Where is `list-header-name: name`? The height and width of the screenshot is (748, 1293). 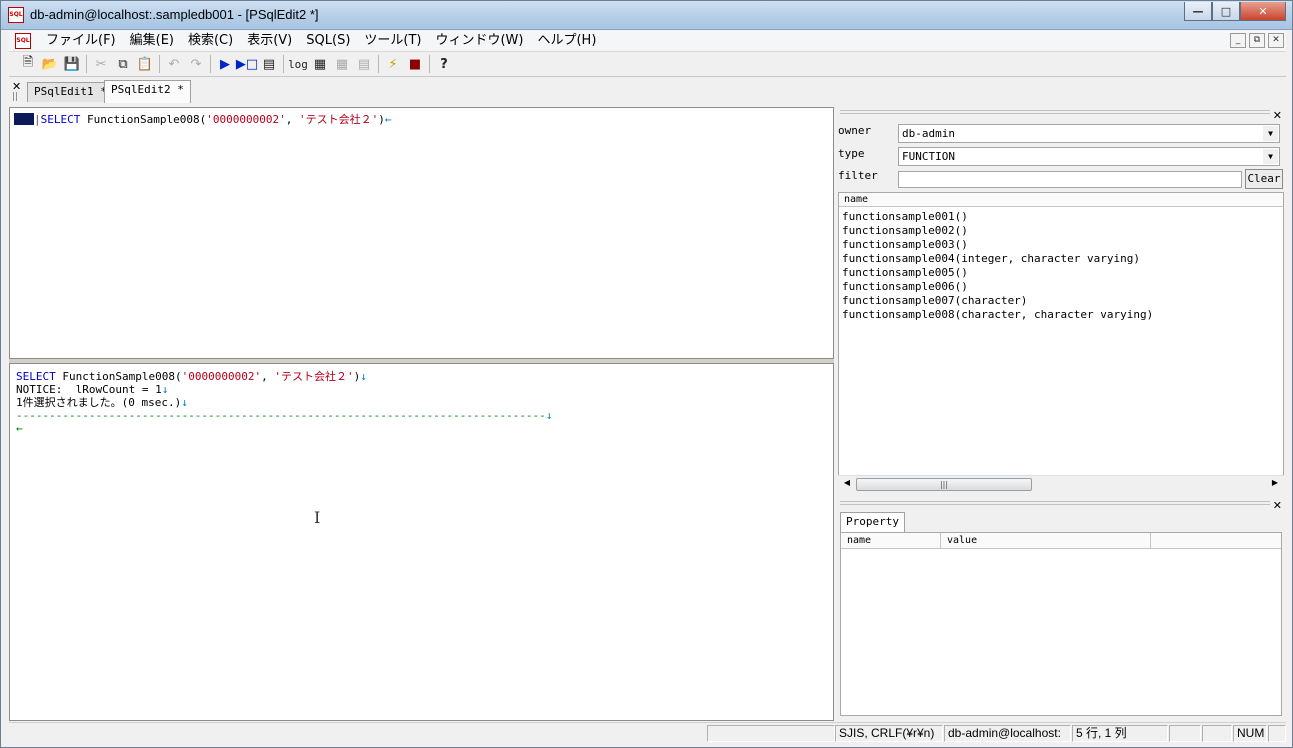 list-header-name: name is located at coordinates (1061, 200).